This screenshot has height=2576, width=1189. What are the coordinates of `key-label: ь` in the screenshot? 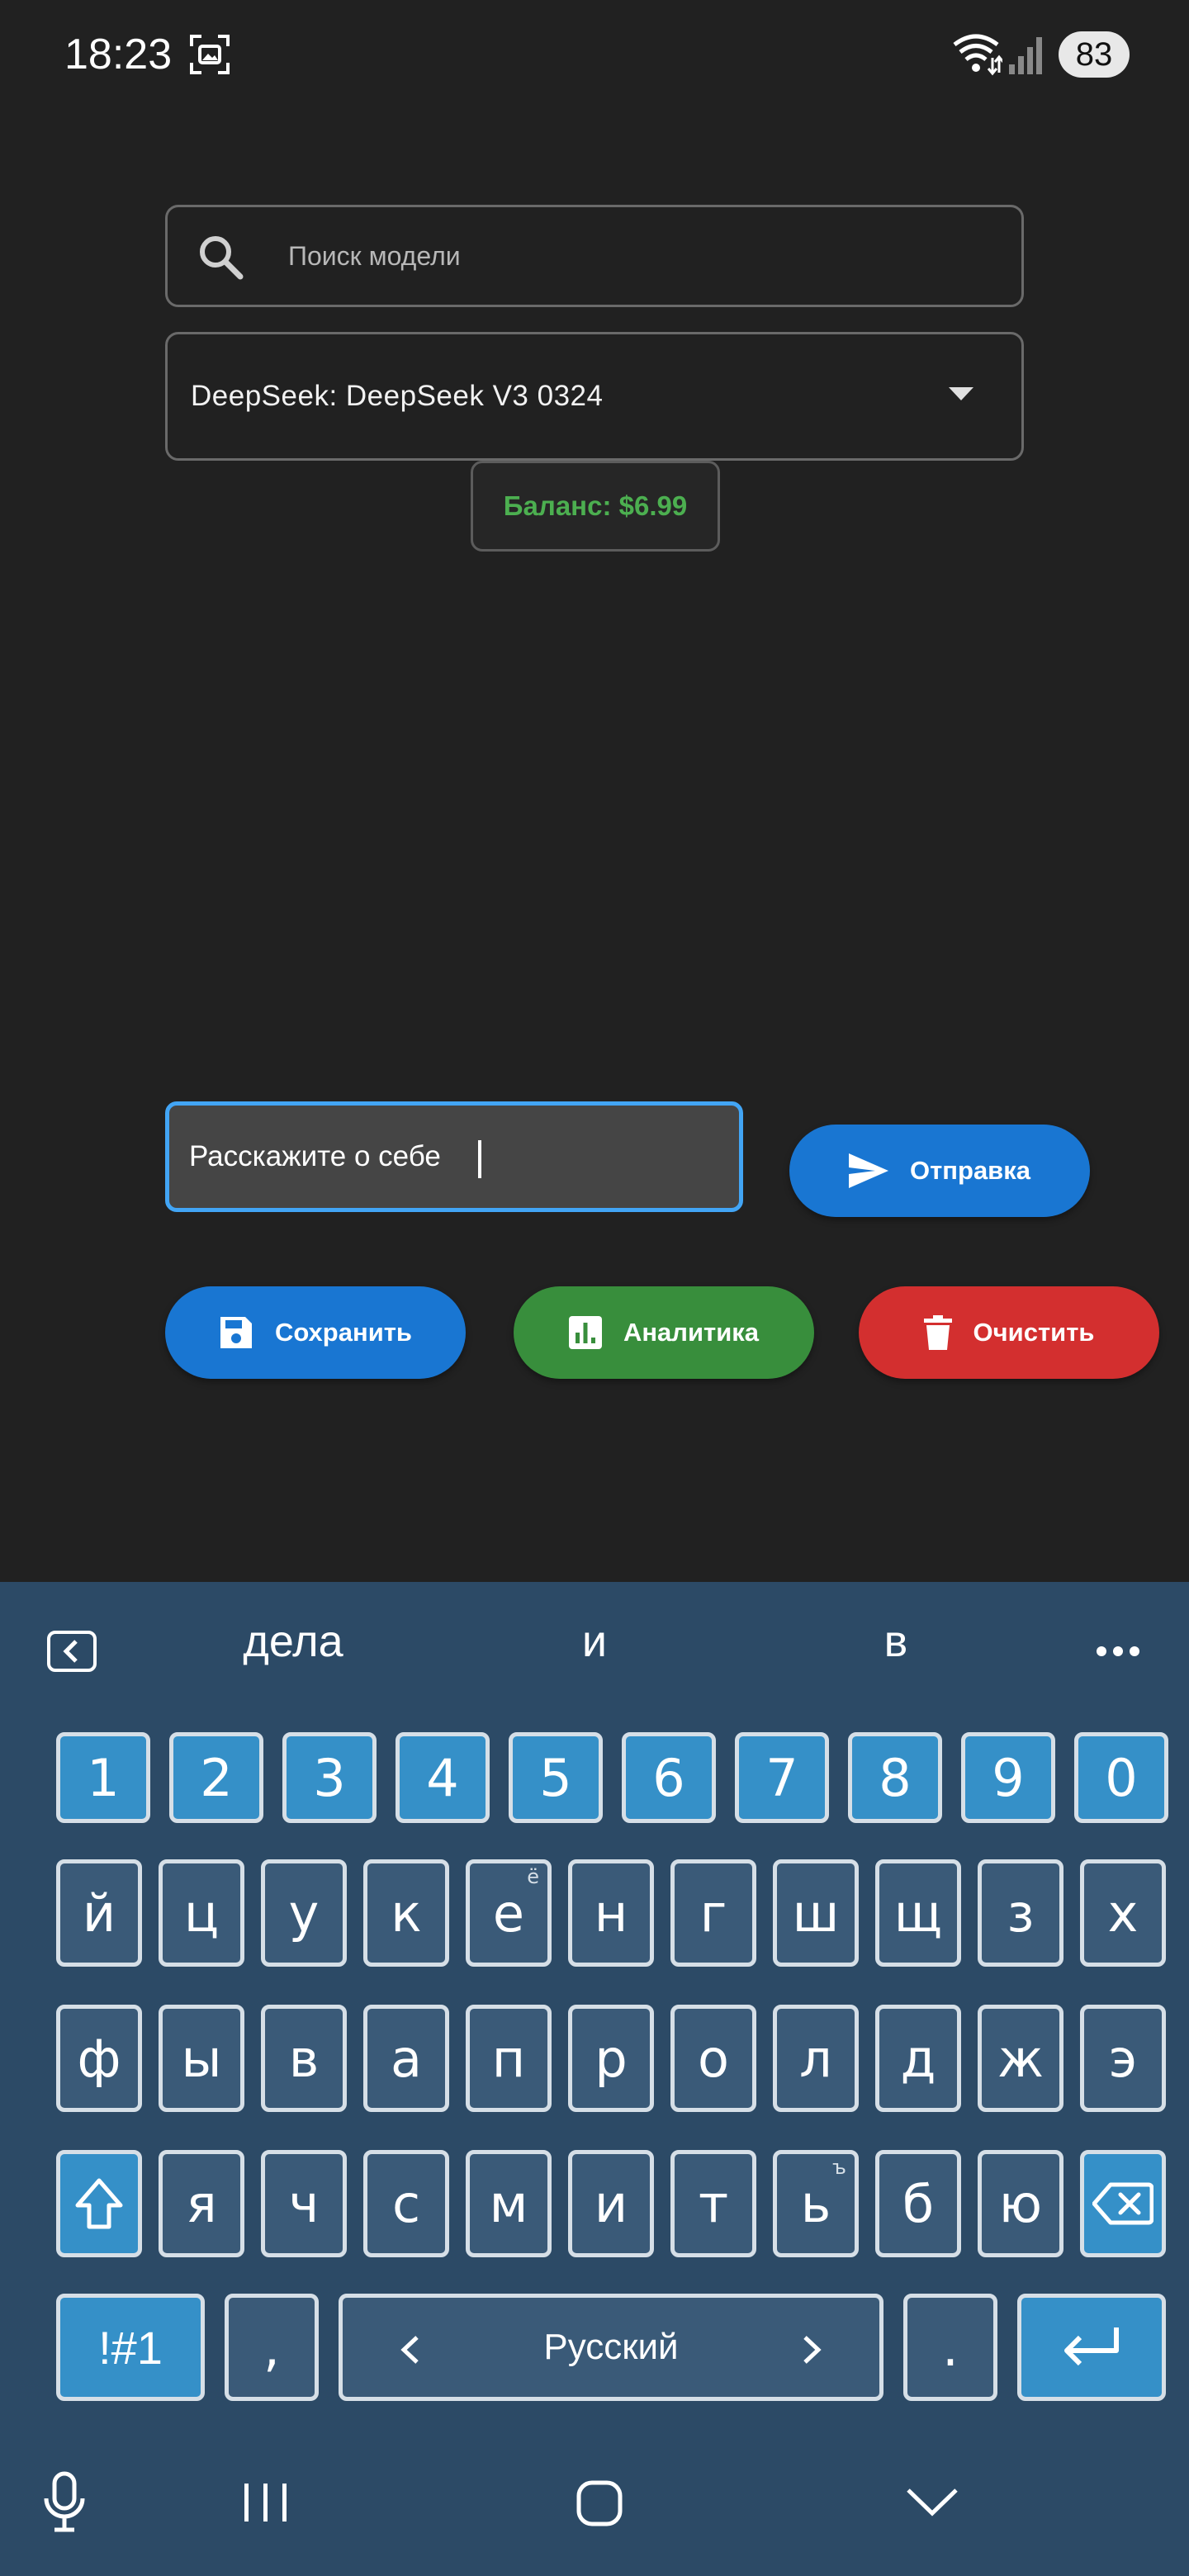 It's located at (815, 2203).